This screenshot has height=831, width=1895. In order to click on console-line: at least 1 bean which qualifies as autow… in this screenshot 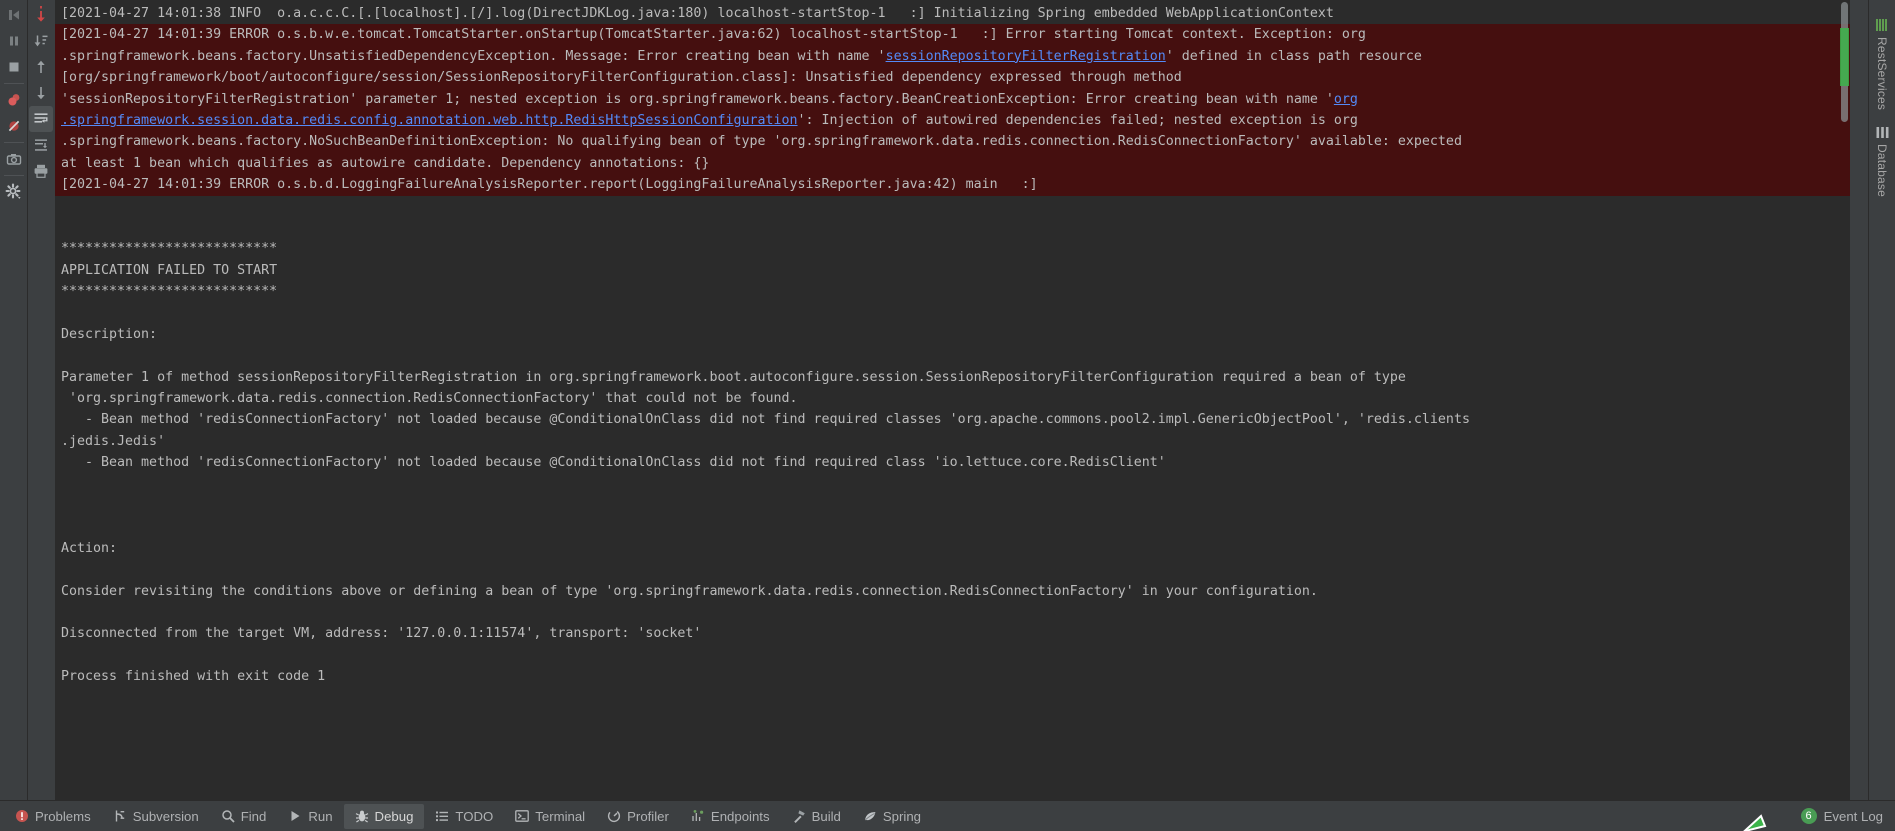, I will do `click(952, 163)`.